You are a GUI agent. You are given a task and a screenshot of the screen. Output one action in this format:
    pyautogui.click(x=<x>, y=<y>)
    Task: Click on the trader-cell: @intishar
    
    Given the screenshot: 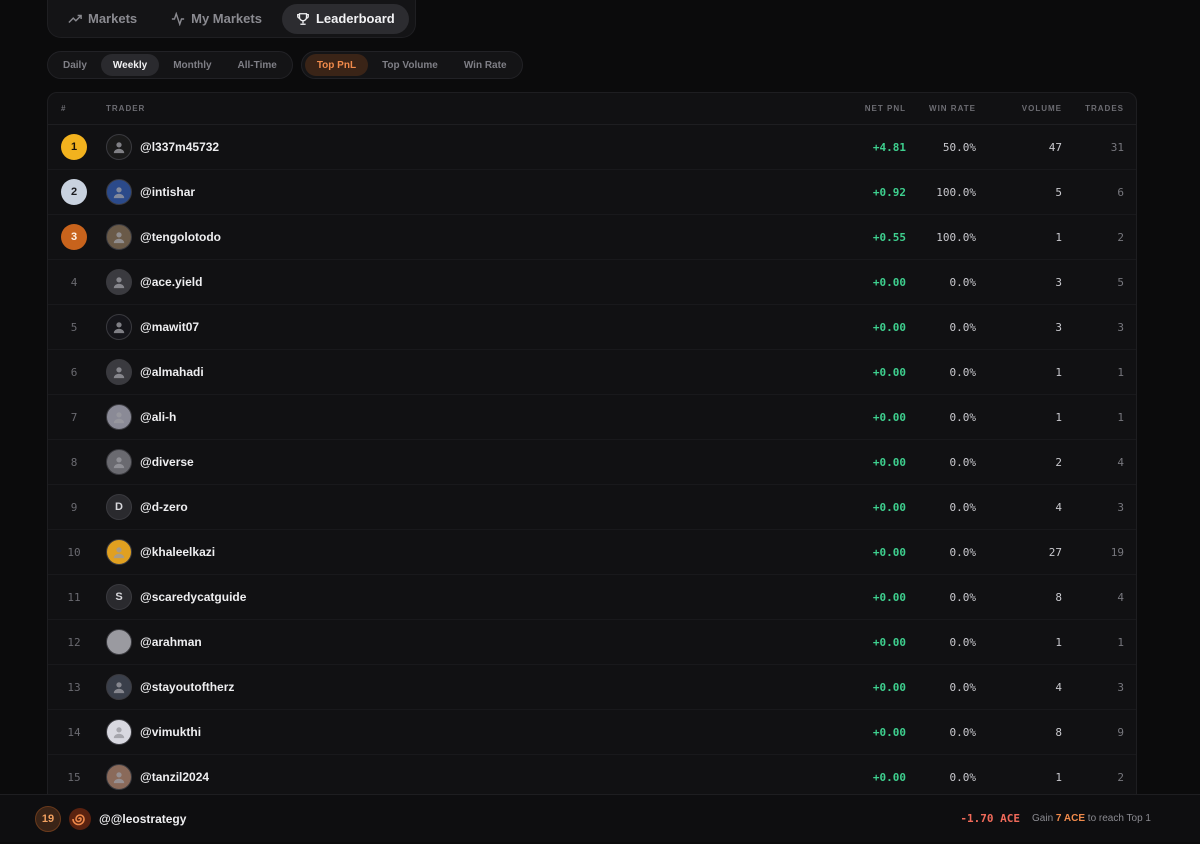 What is the action you would take?
    pyautogui.click(x=446, y=192)
    